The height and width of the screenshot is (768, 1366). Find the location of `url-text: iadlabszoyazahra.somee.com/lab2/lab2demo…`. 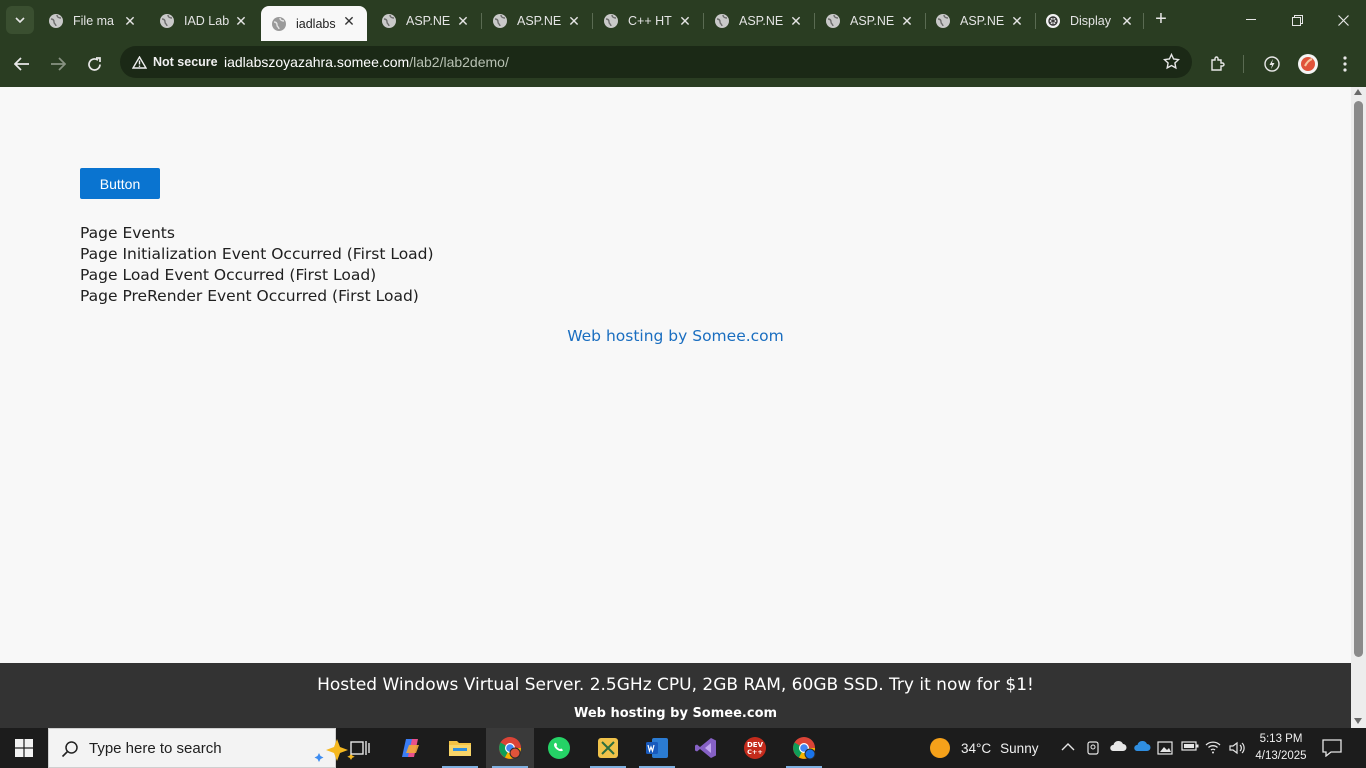

url-text: iadlabszoyazahra.somee.com/lab2/lab2demo… is located at coordinates (366, 62).